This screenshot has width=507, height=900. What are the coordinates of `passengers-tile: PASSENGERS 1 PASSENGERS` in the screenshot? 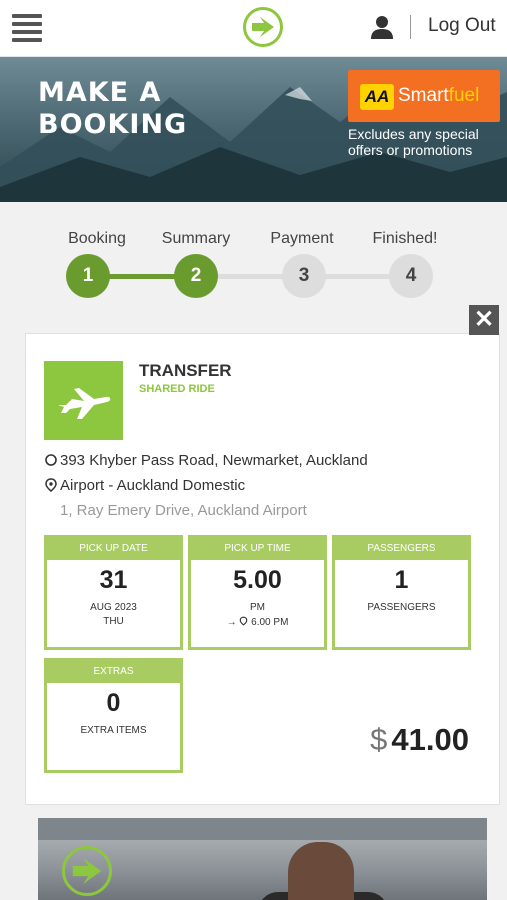 It's located at (401, 592).